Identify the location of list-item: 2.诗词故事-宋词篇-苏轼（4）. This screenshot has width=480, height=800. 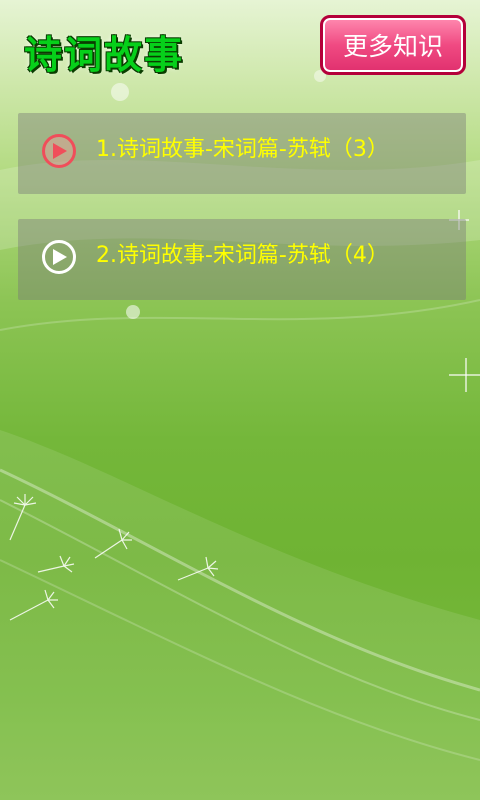
(242, 259).